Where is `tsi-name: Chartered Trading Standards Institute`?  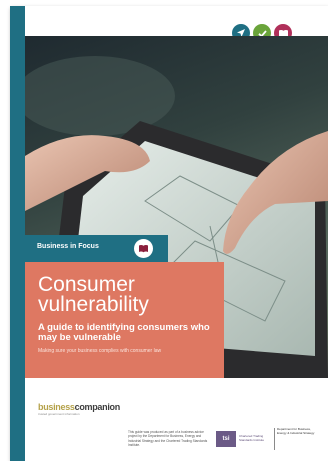
tsi-name: Chartered Trading Standards Institute is located at coordinates (252, 438).